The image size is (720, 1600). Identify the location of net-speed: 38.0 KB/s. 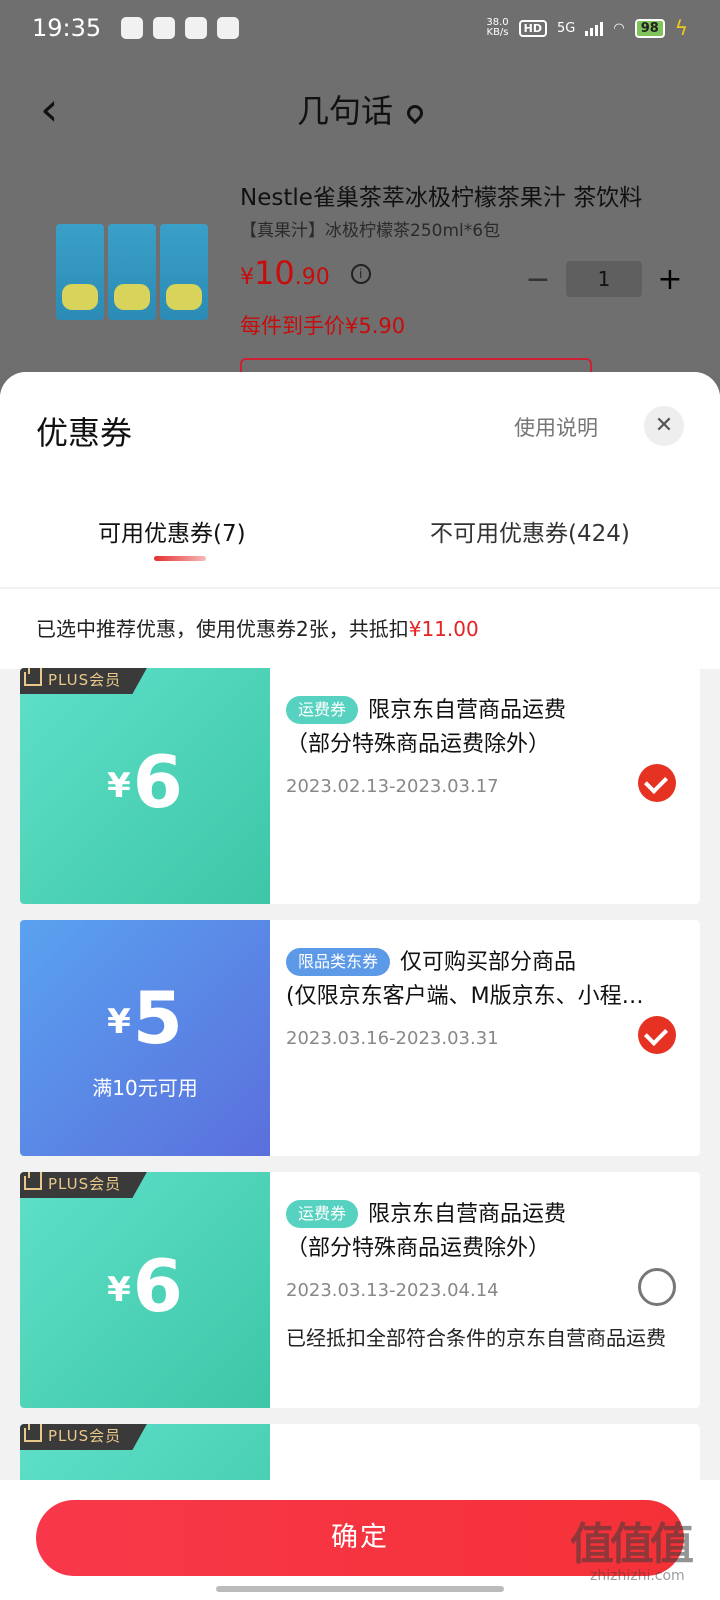
(497, 28).